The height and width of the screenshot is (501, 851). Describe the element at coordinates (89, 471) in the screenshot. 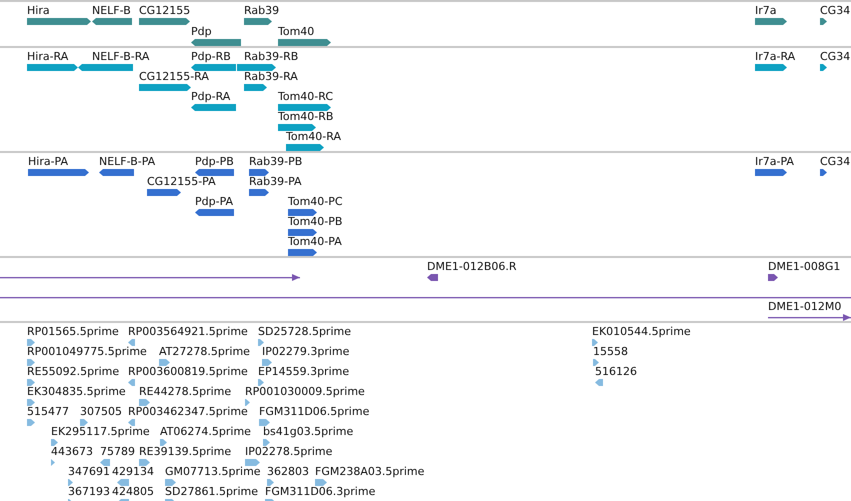

I see `feature-label: 347691` at that location.